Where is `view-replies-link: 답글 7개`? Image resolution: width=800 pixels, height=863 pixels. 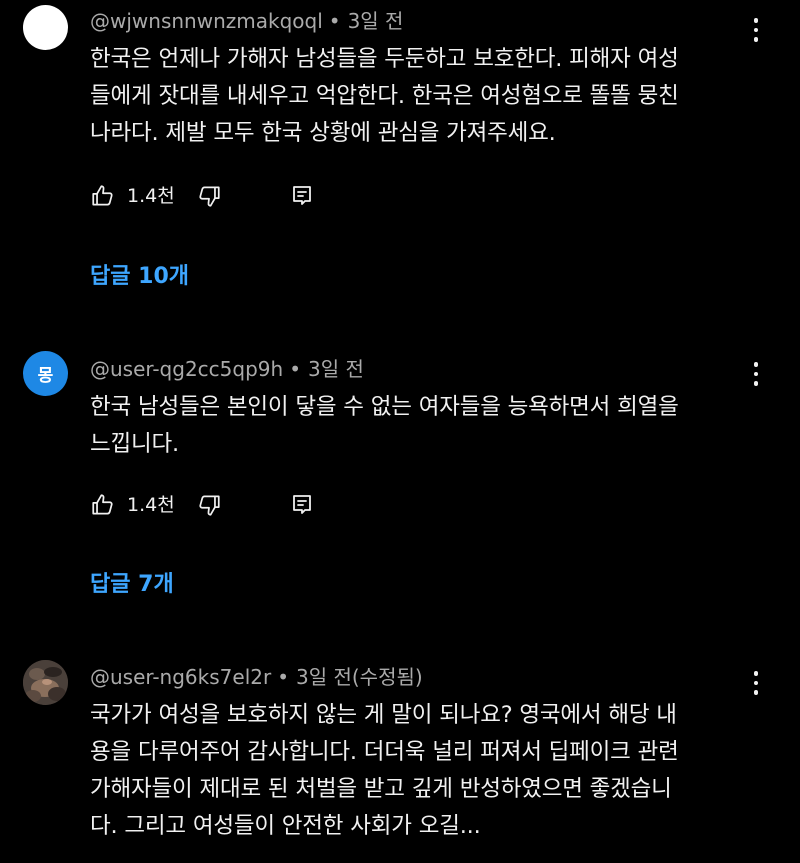 view-replies-link: 답글 7개 is located at coordinates (132, 585).